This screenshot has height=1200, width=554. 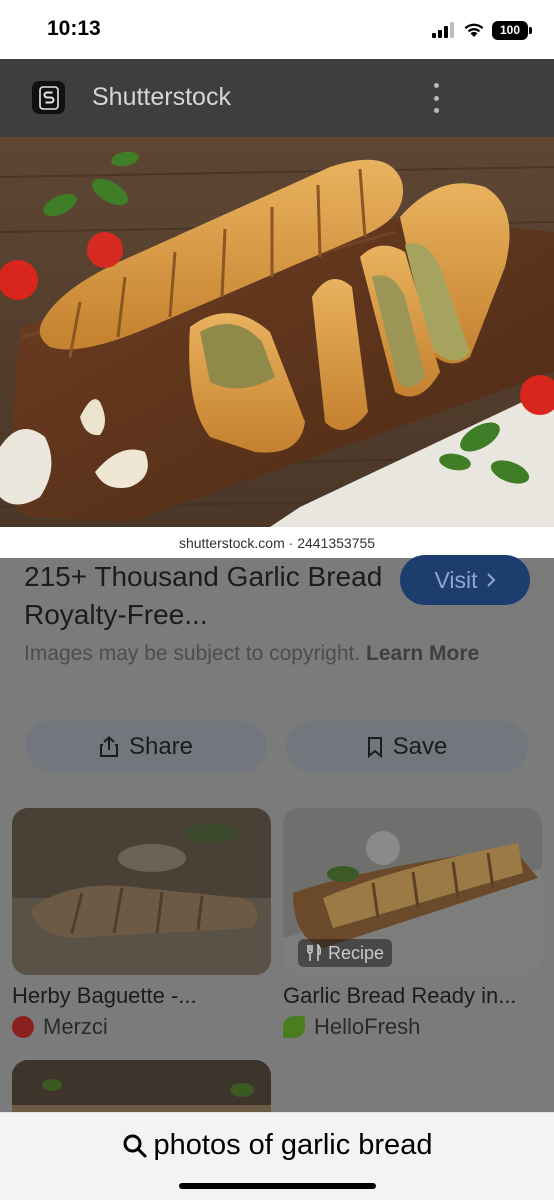 I want to click on status-bar: 10:13 100, so click(x=277, y=29).